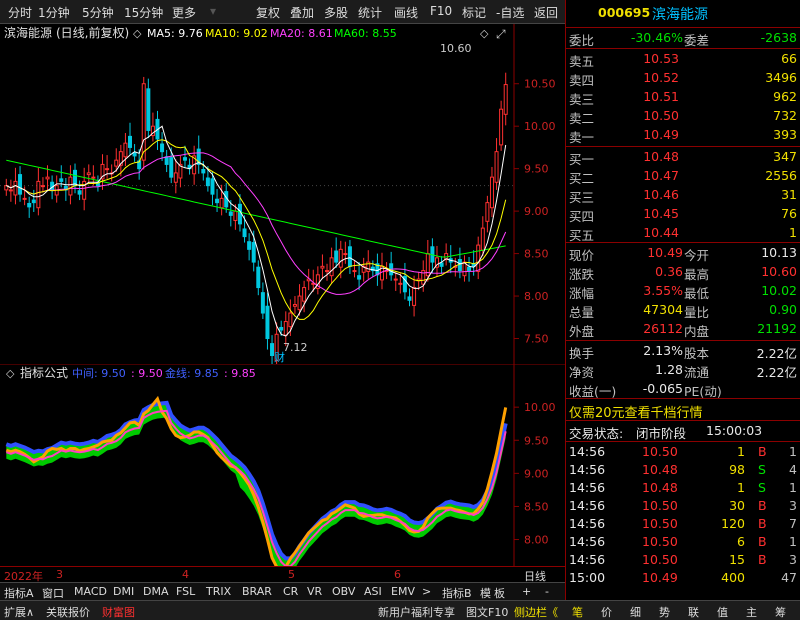 This screenshot has width=800, height=620. I want to click on tool-stats: 统计, so click(370, 12).